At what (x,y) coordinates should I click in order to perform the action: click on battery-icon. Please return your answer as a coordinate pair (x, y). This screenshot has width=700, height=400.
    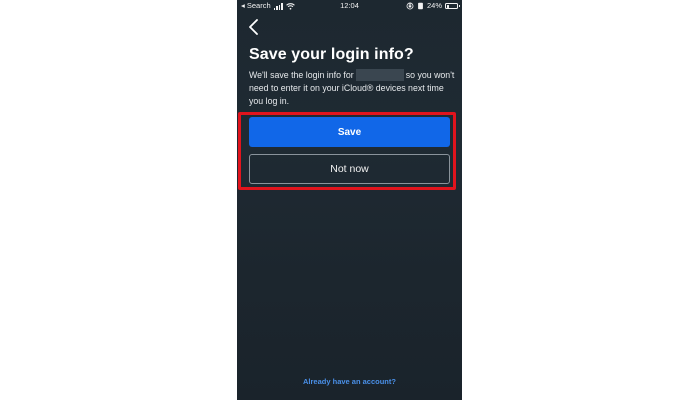
    Looking at the image, I should click on (452, 6).